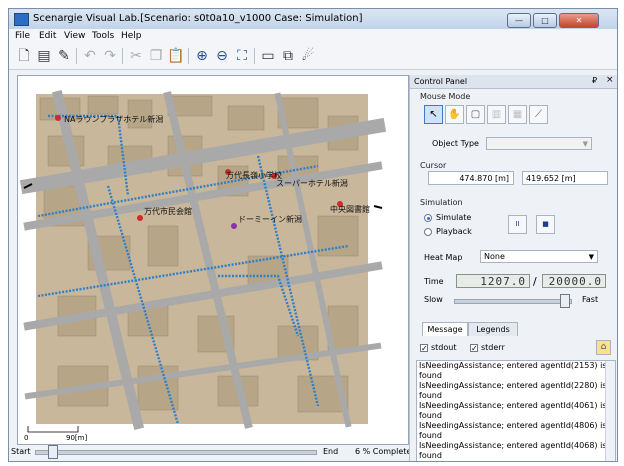 This screenshot has width=624, height=466. I want to click on map-label: NAラウンプラザホテル新潟, so click(113, 119).